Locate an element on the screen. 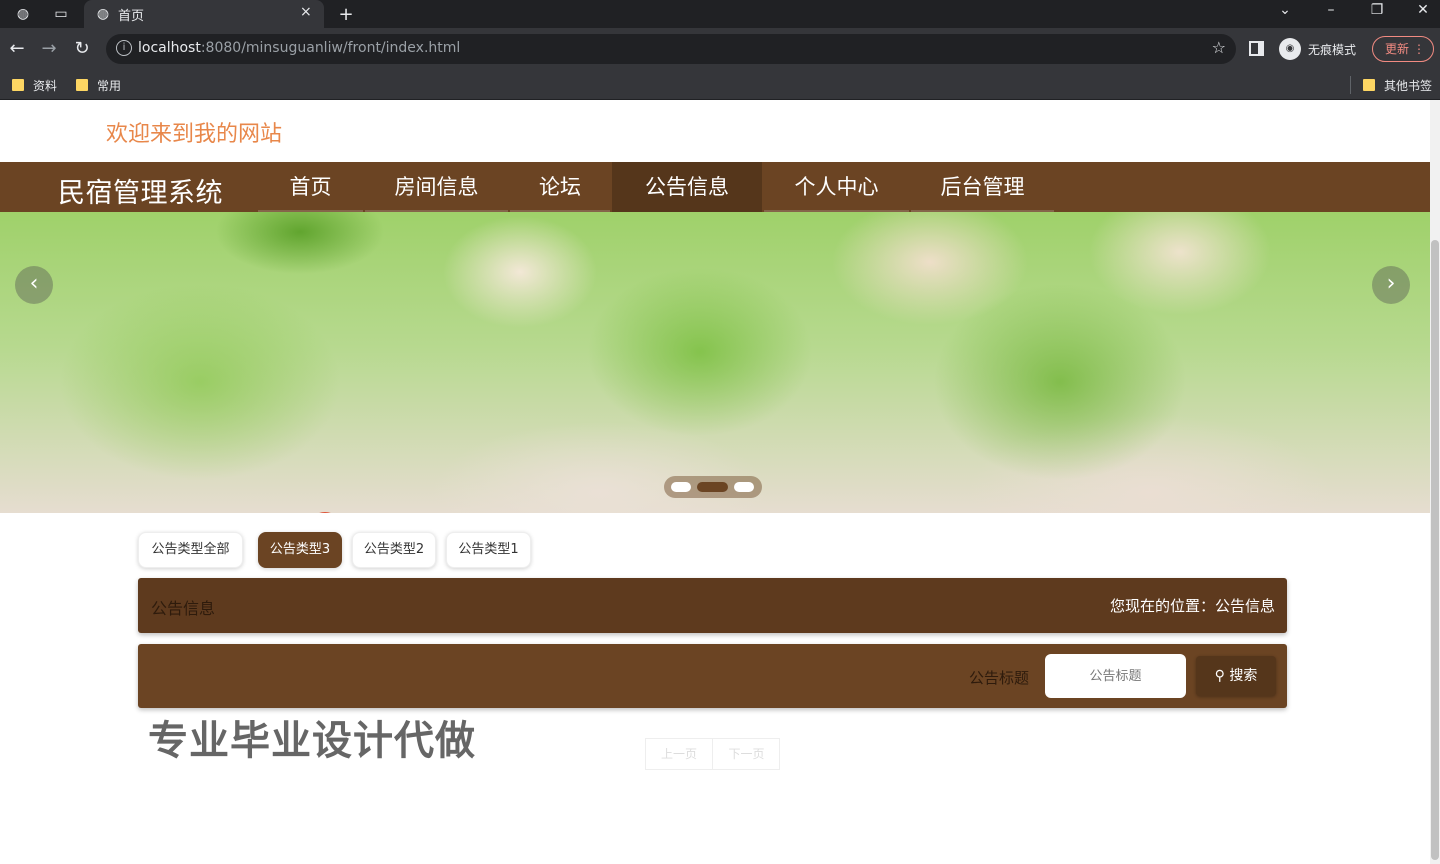 This screenshot has height=864, width=1440. bookmarks-bar: 资料 常用 其他书签 is located at coordinates (720, 85).